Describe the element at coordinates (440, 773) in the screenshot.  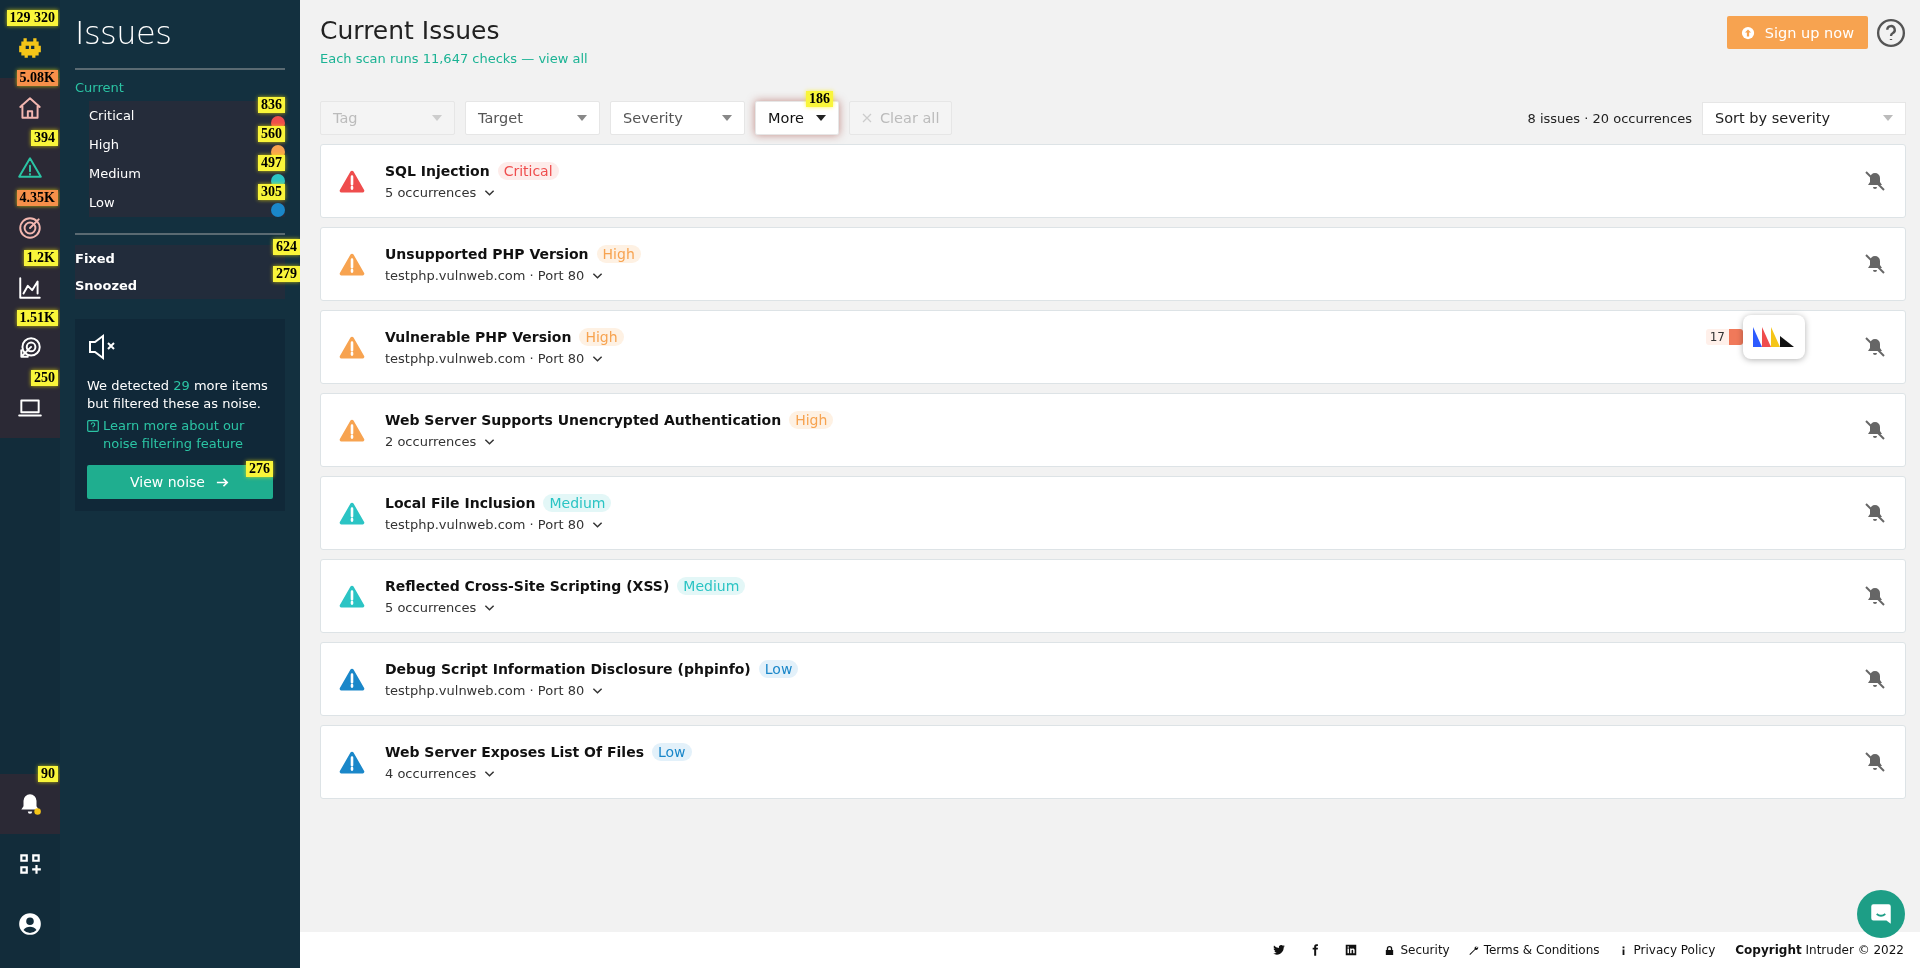
I see `occurrences-toggle: 4 occurrences` at that location.